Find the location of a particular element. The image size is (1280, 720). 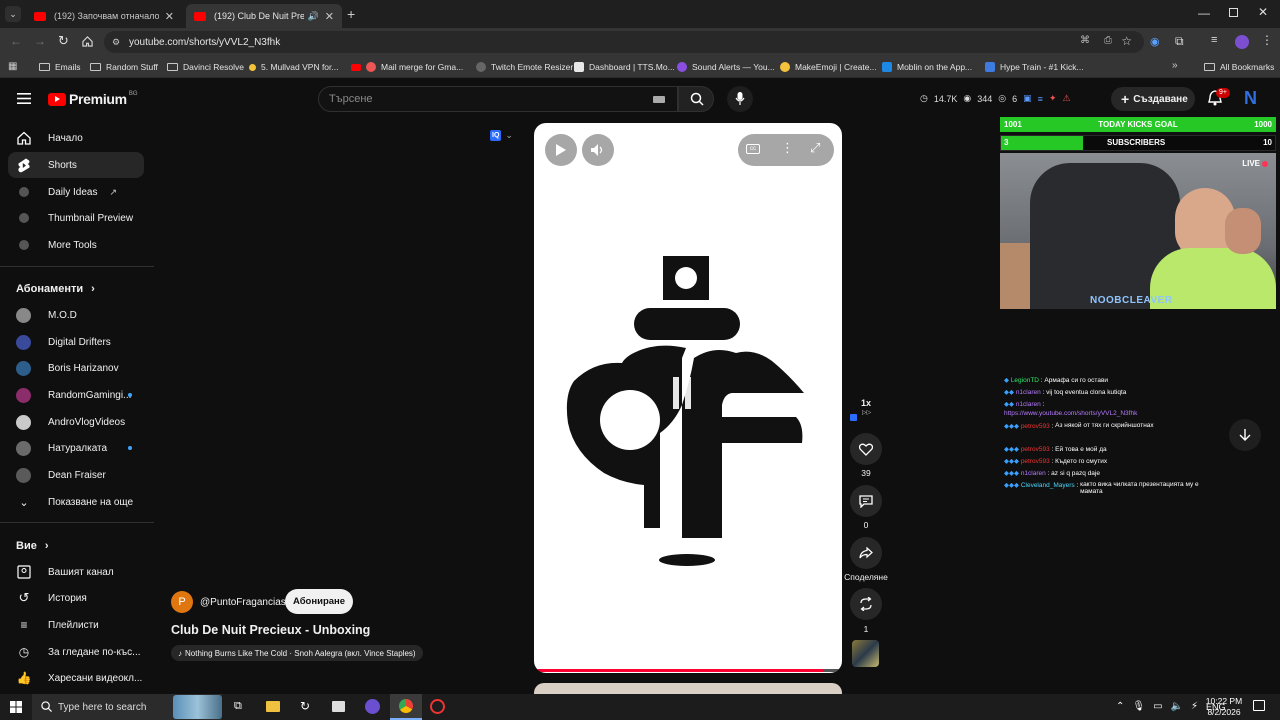

all-bookmarks: All Bookmarks is located at coordinates (1239, 67).